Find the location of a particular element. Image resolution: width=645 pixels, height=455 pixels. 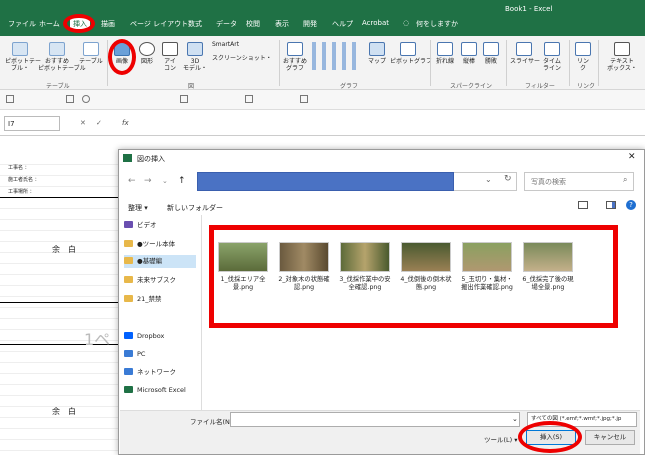

filename-dropdown-icon: ⌄ is located at coordinates (515, 419).